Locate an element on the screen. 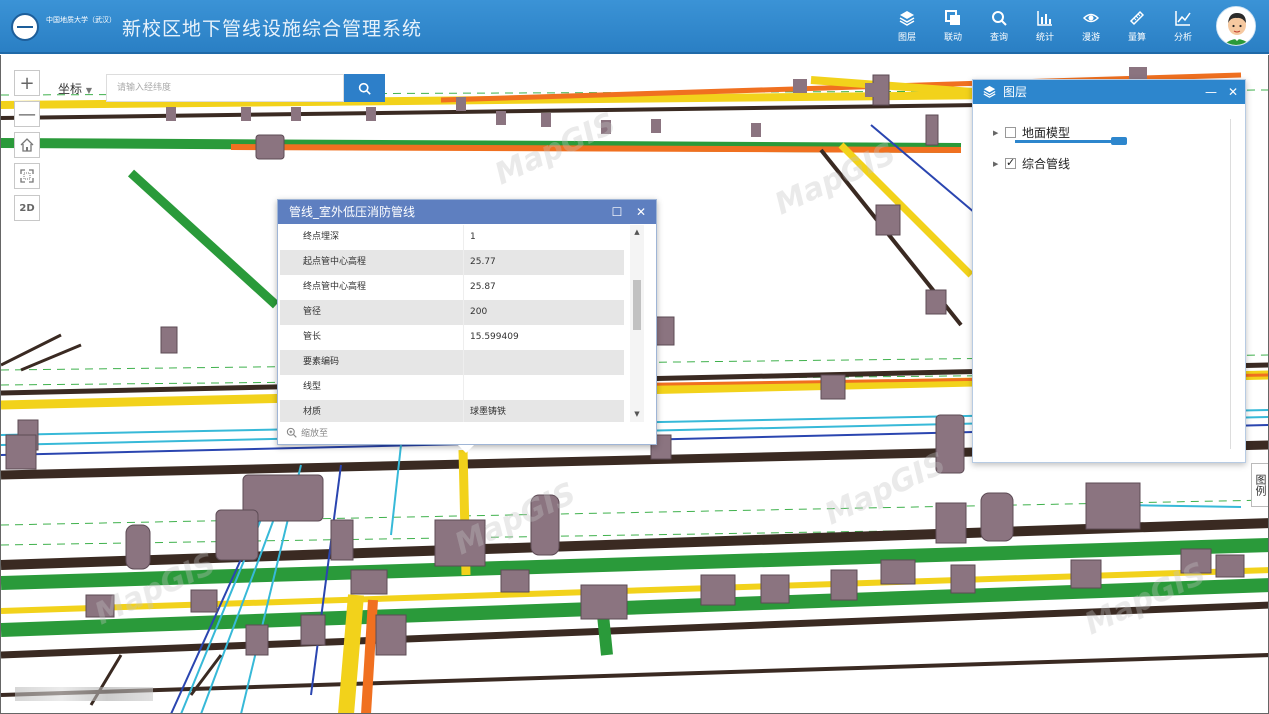 This screenshot has width=1269, height=714. popup-scrollbar-thumb is located at coordinates (637, 305).